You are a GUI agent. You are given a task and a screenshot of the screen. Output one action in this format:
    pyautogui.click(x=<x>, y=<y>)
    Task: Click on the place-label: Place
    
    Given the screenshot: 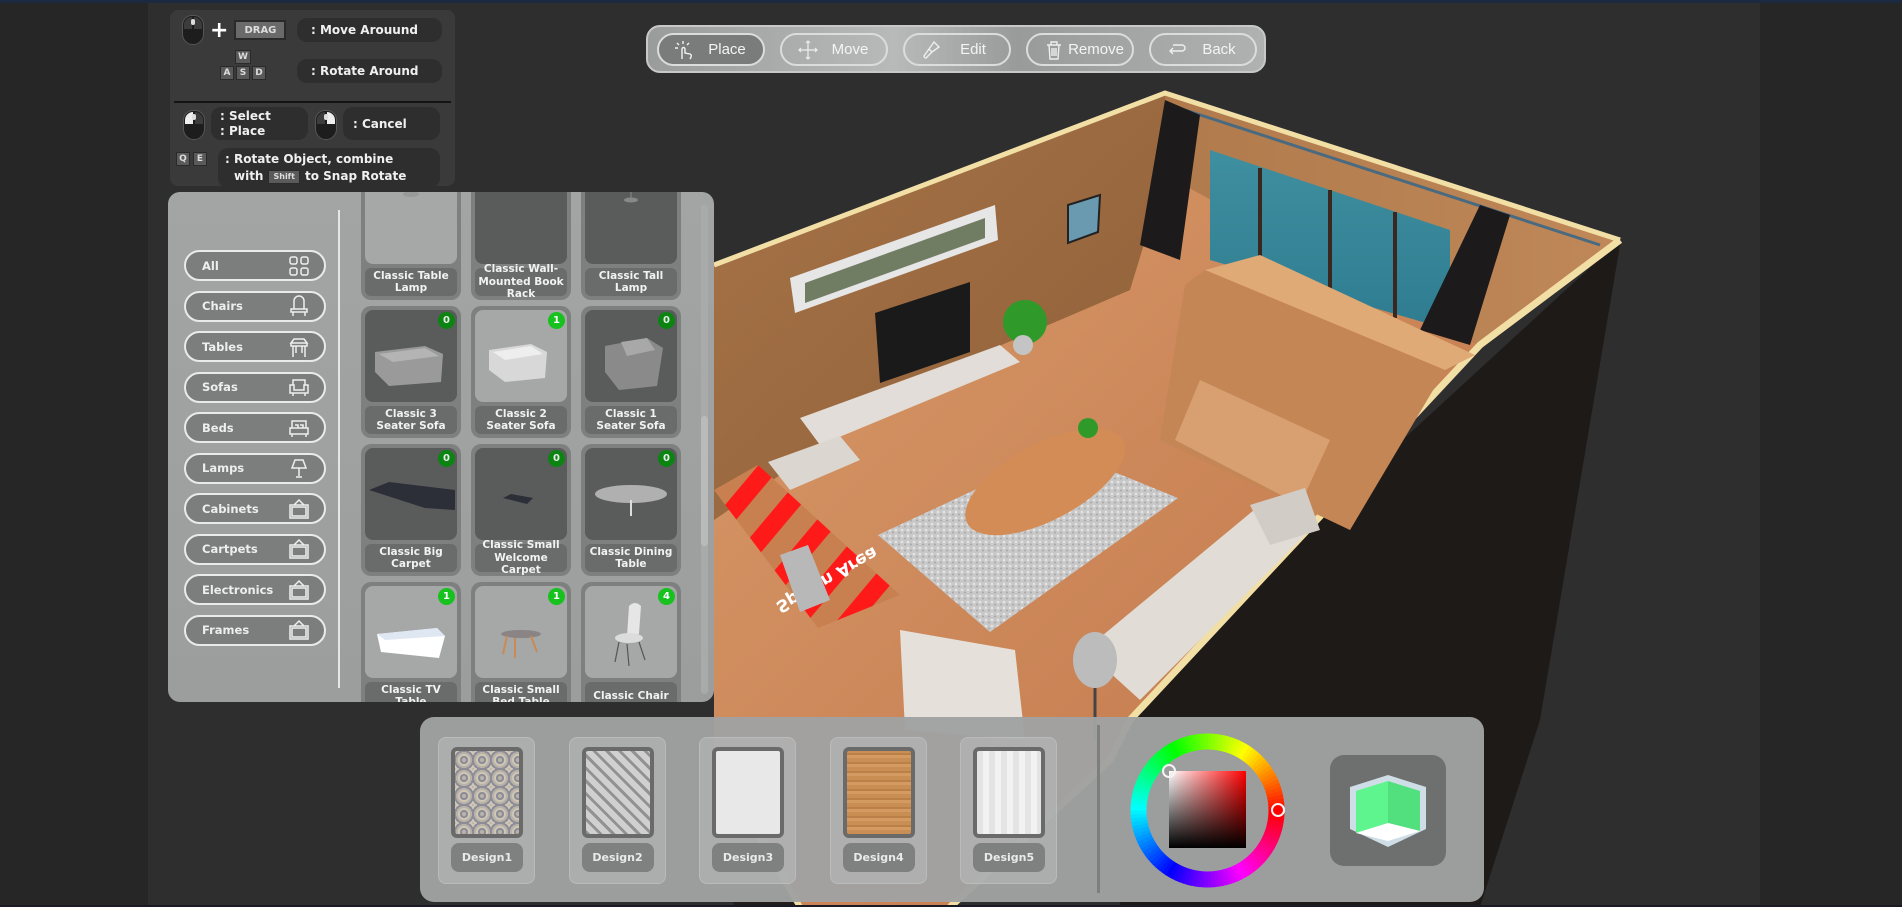 What is the action you would take?
    pyautogui.click(x=727, y=49)
    